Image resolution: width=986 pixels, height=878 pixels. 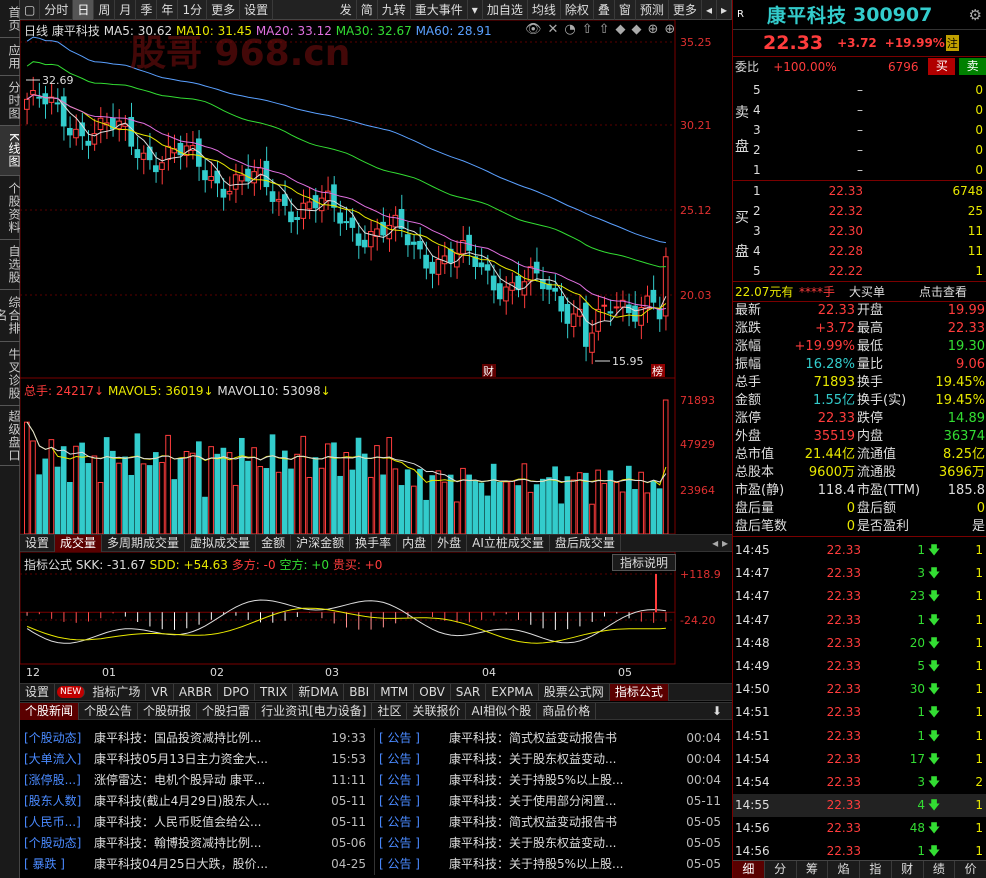 What do you see at coordinates (859, 191) in the screenshot?
I see `order-row: 1 22.33 6748` at bounding box center [859, 191].